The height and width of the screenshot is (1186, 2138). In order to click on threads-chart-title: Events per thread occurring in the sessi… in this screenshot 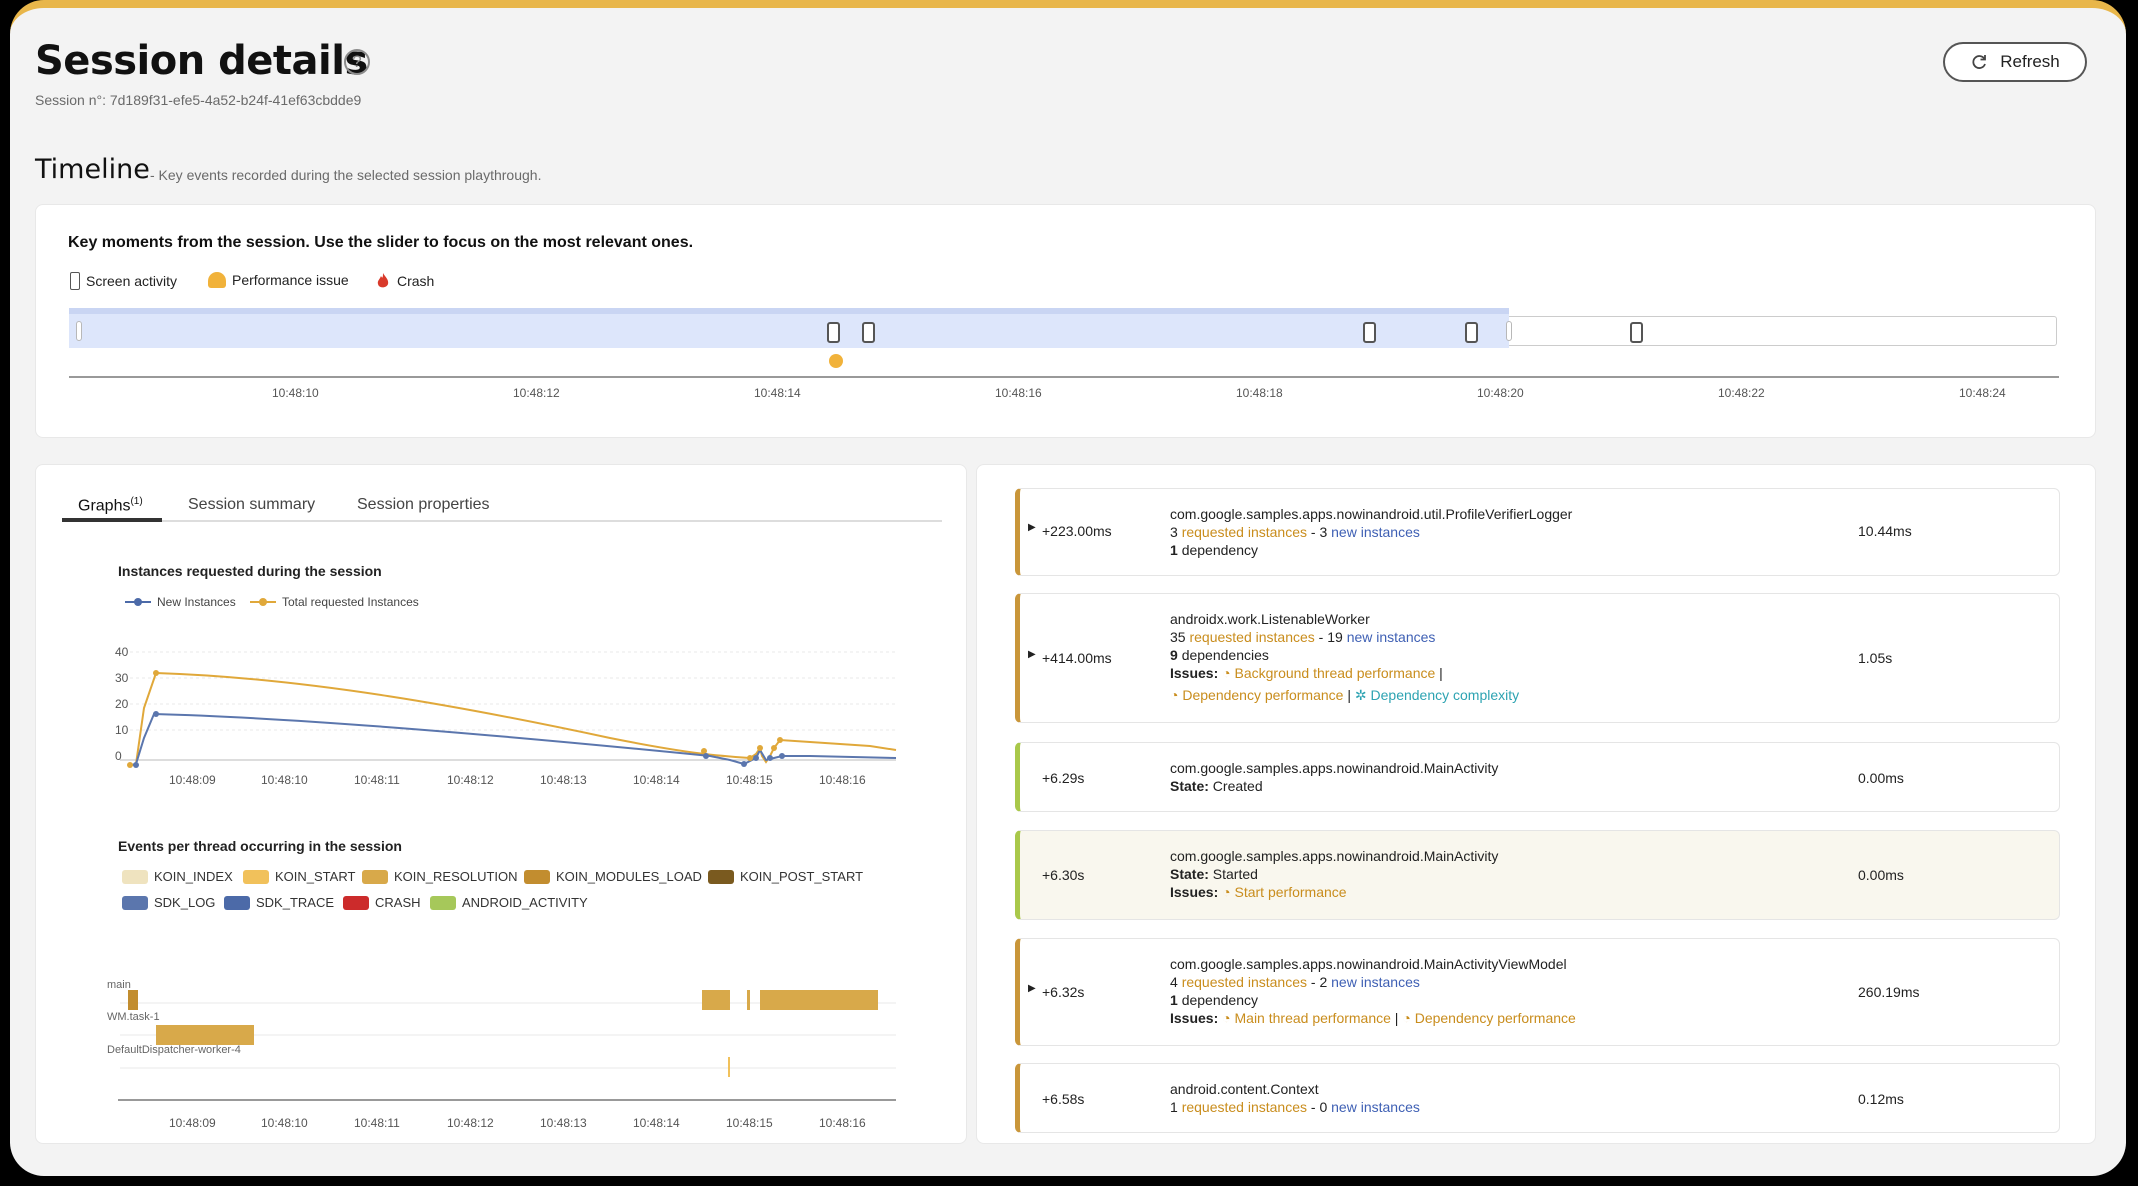, I will do `click(260, 846)`.